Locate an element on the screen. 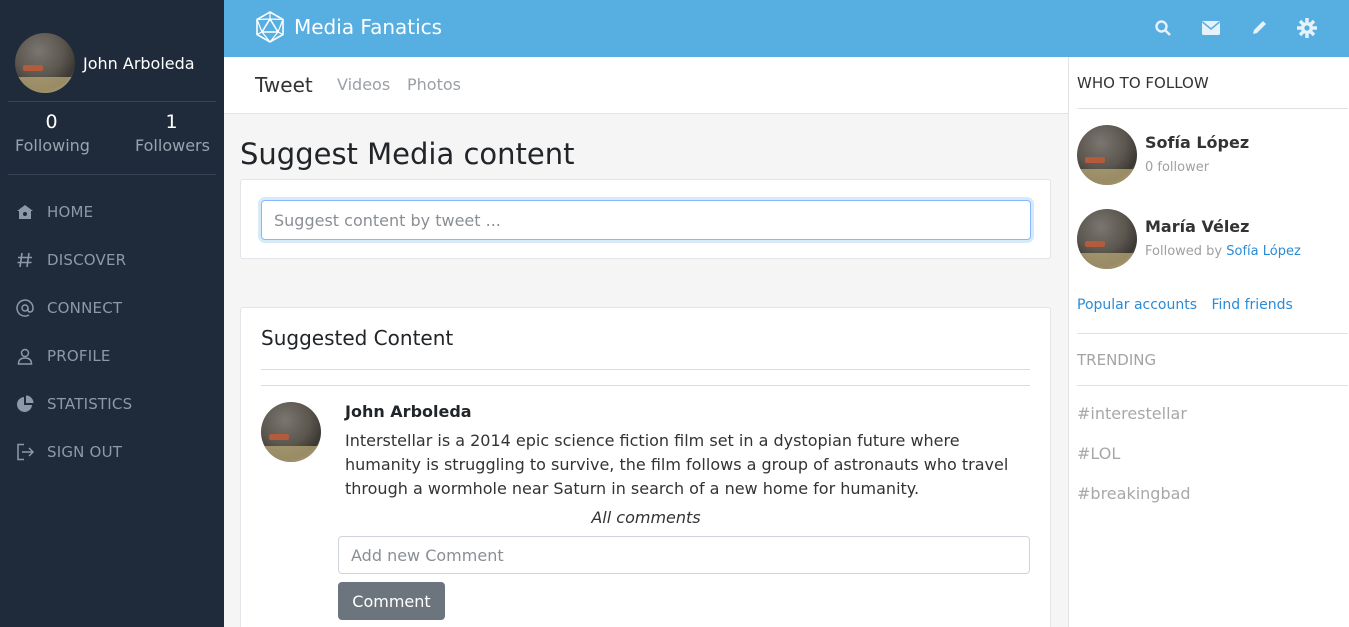 Image resolution: width=1349 pixels, height=627 pixels. follow-subtext: Followed by Sofía López is located at coordinates (1223, 251).